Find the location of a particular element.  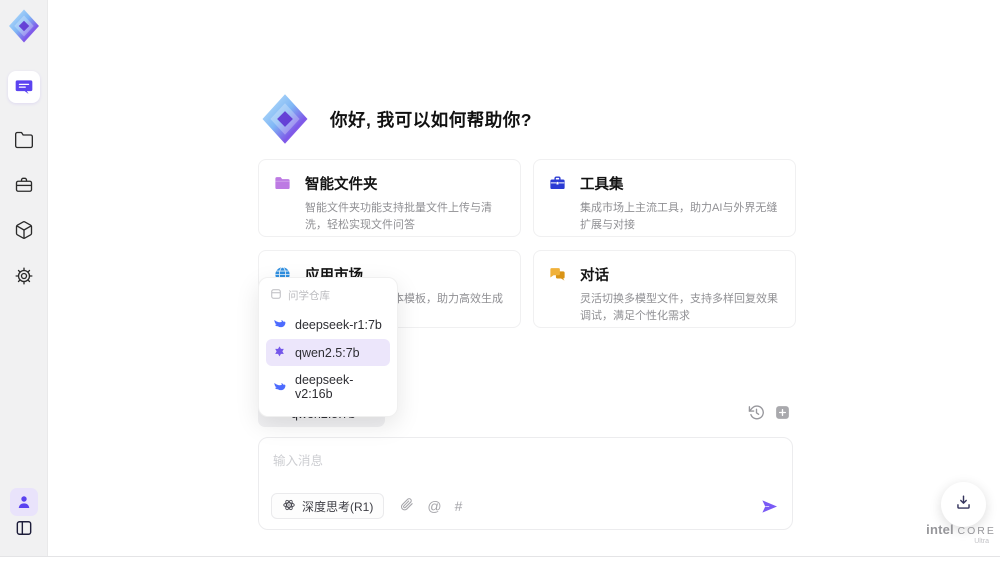

panel-toggle-icon is located at coordinates (24, 528).